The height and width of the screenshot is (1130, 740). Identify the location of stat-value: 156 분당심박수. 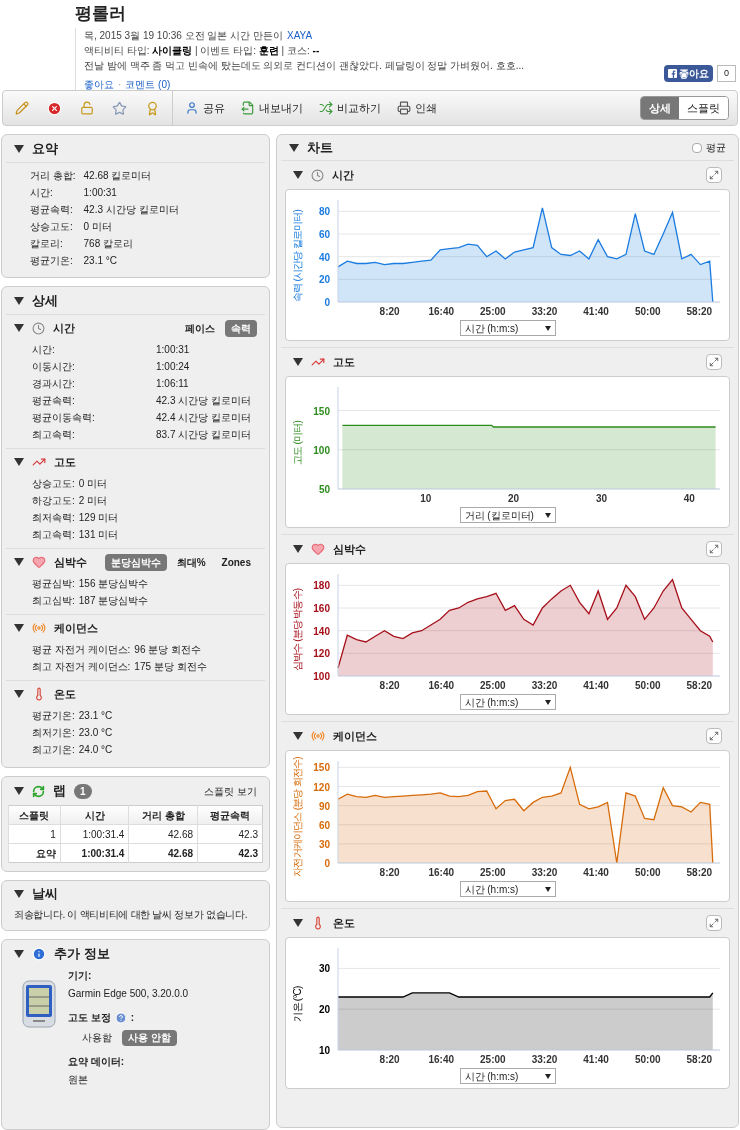
(114, 584).